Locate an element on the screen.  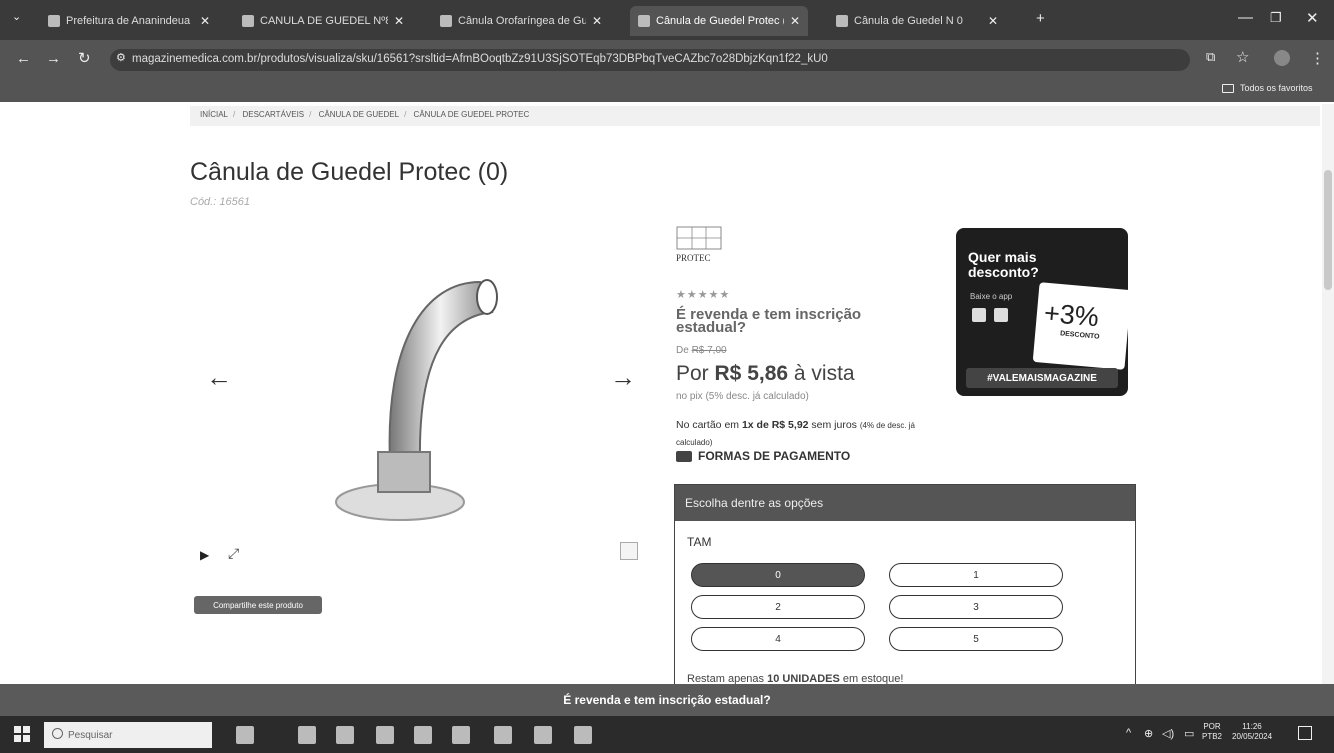
system-clock: 11:26 20/05/2024 is located at coordinates (1252, 732).